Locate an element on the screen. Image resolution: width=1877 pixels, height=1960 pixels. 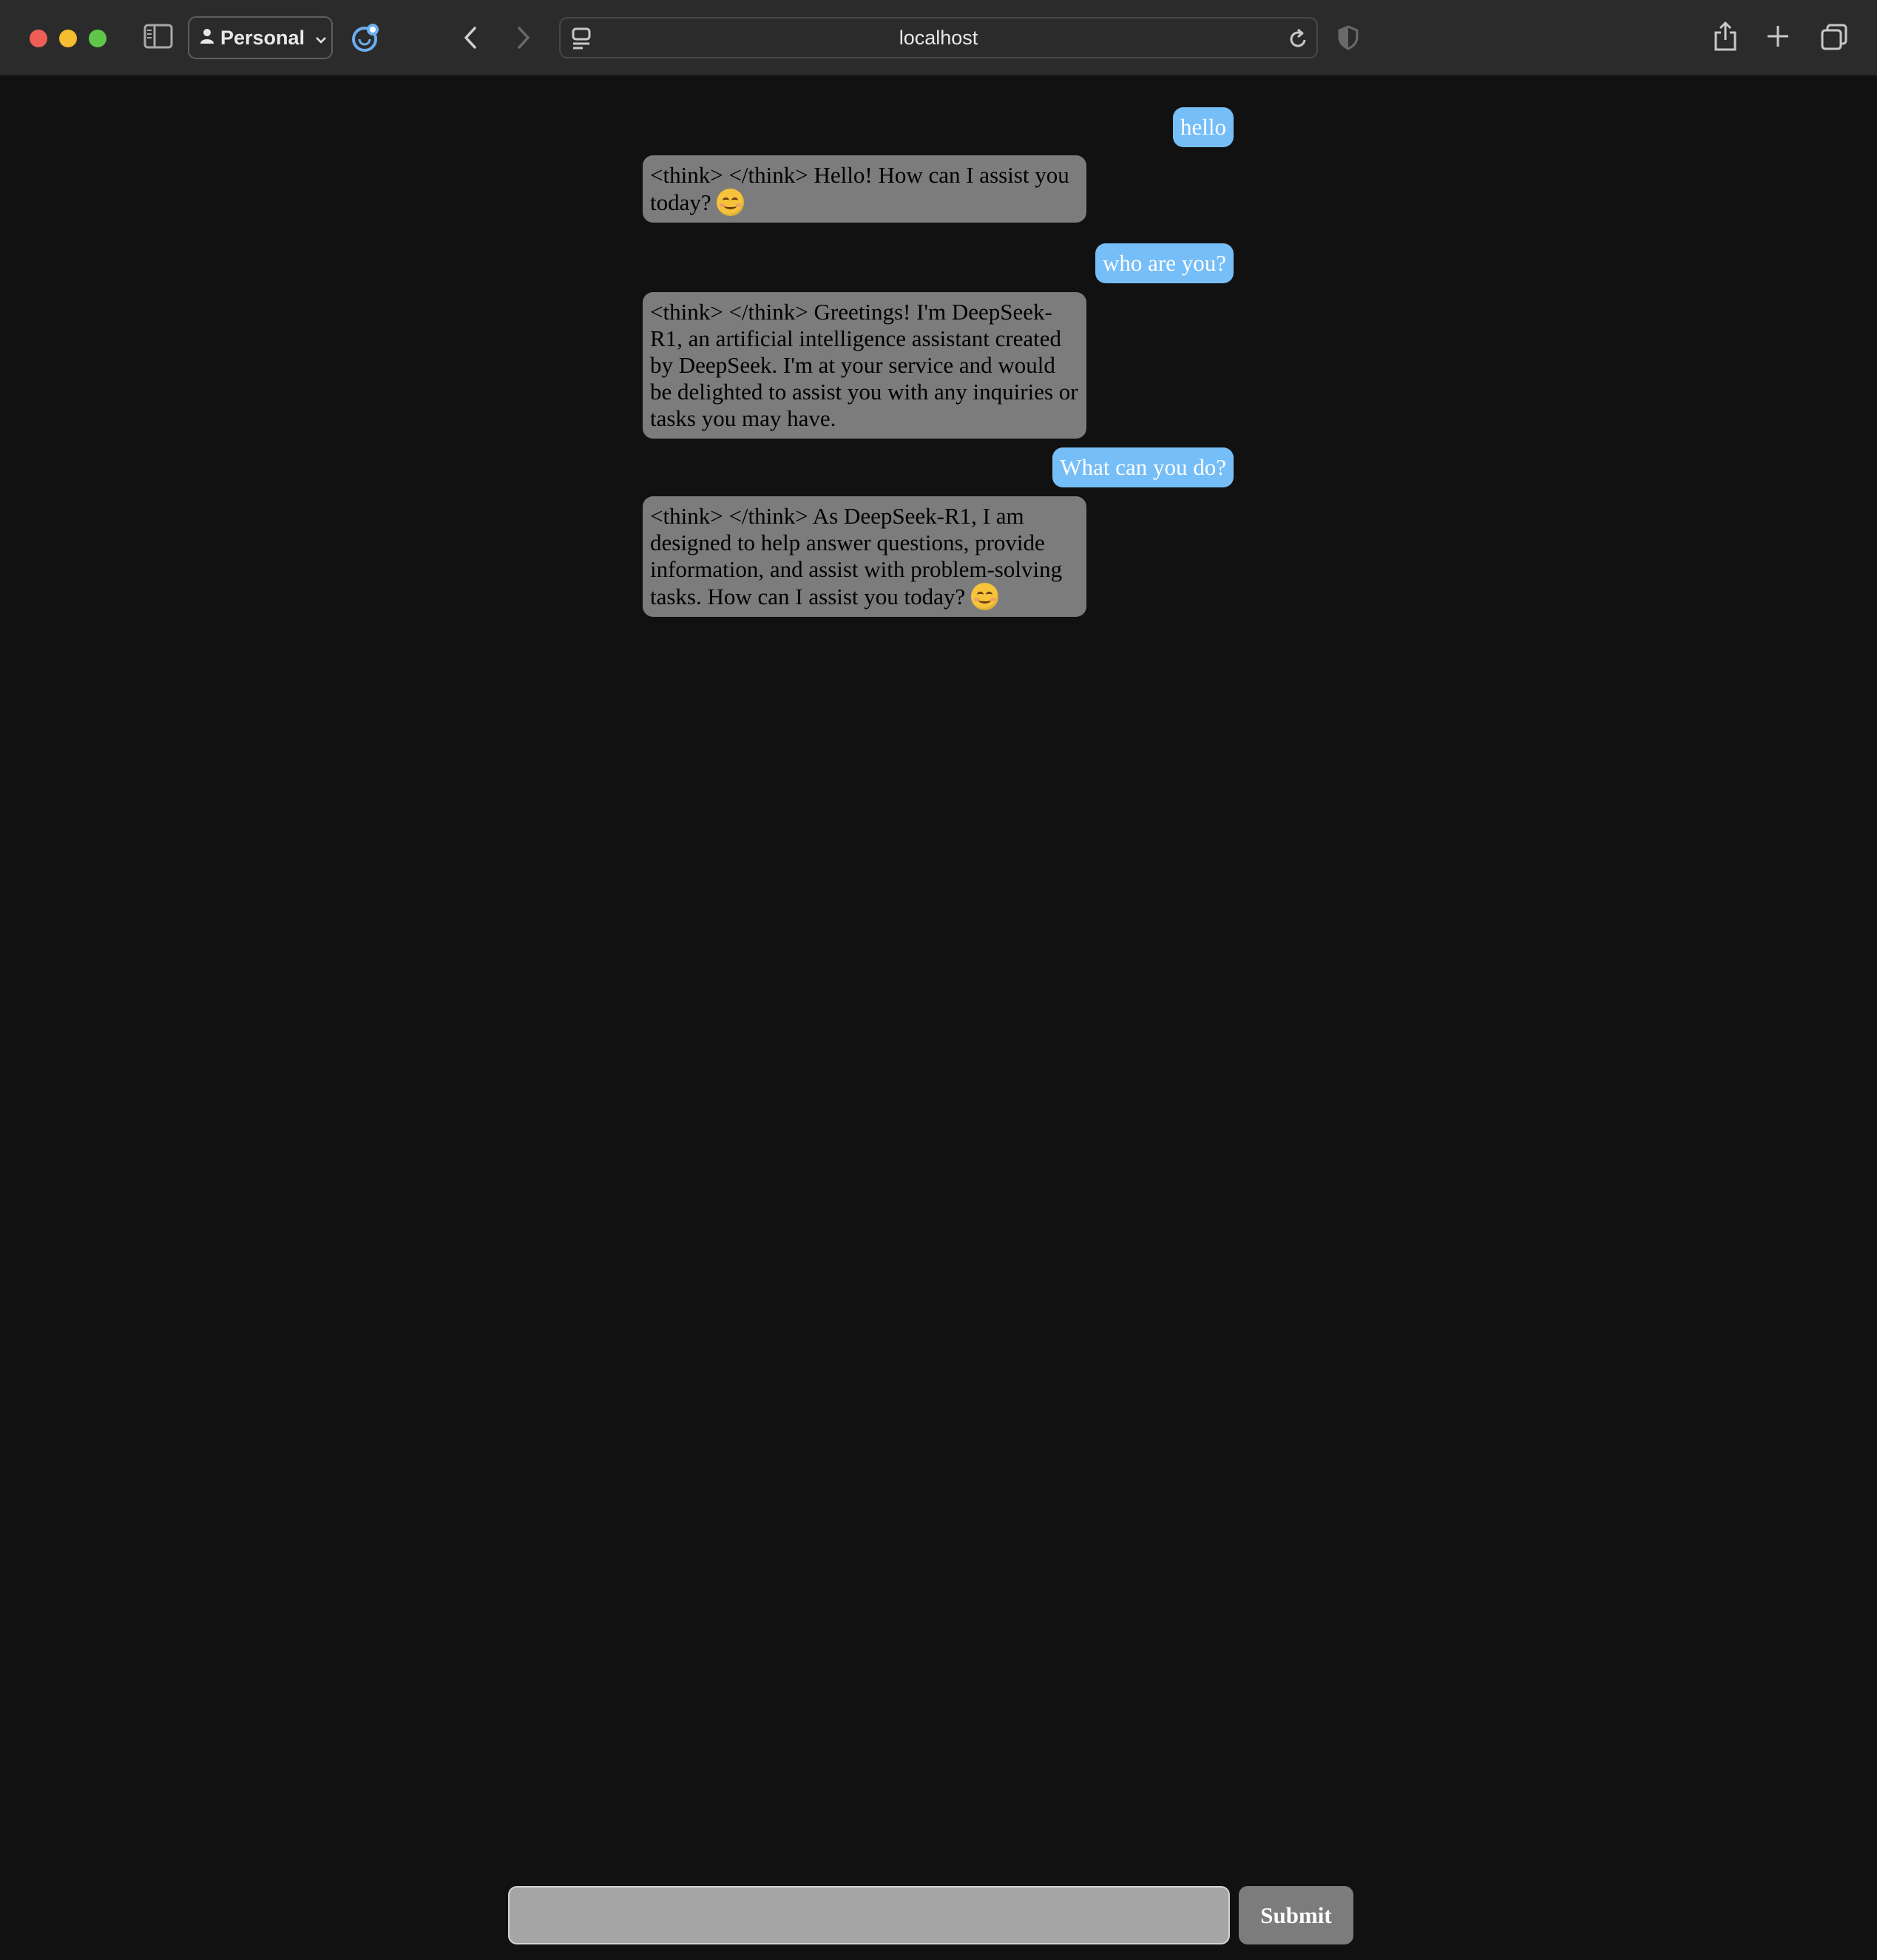
message-text: who are you? is located at coordinates (1165, 263).